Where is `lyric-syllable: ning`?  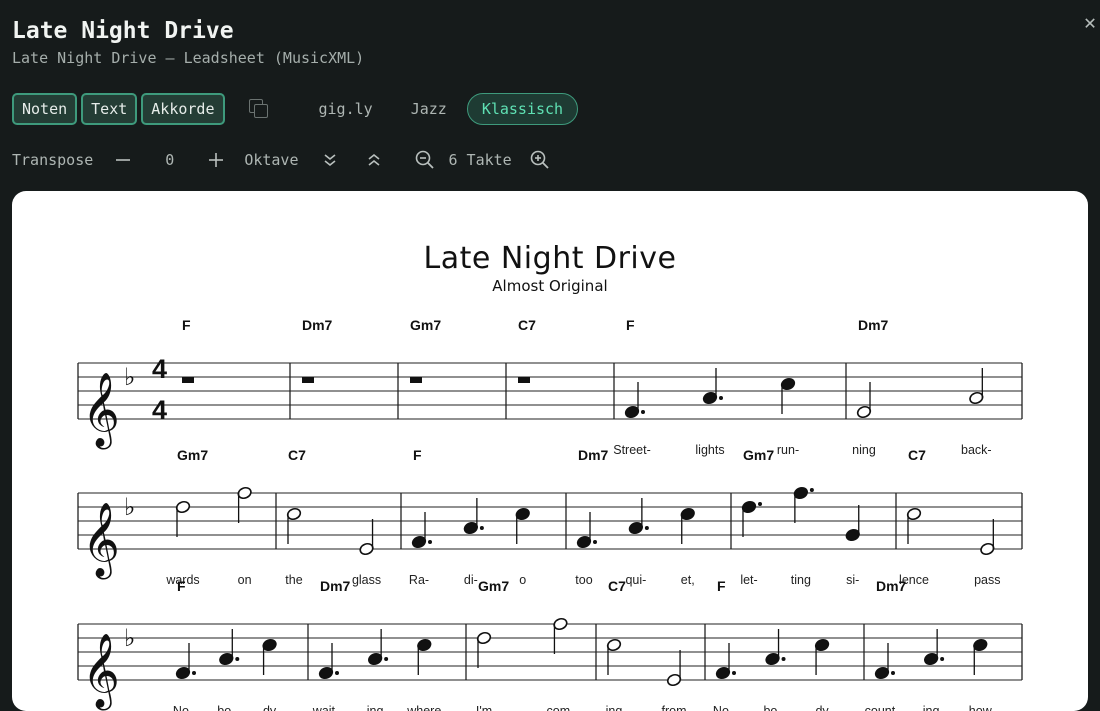
lyric-syllable: ning is located at coordinates (864, 450).